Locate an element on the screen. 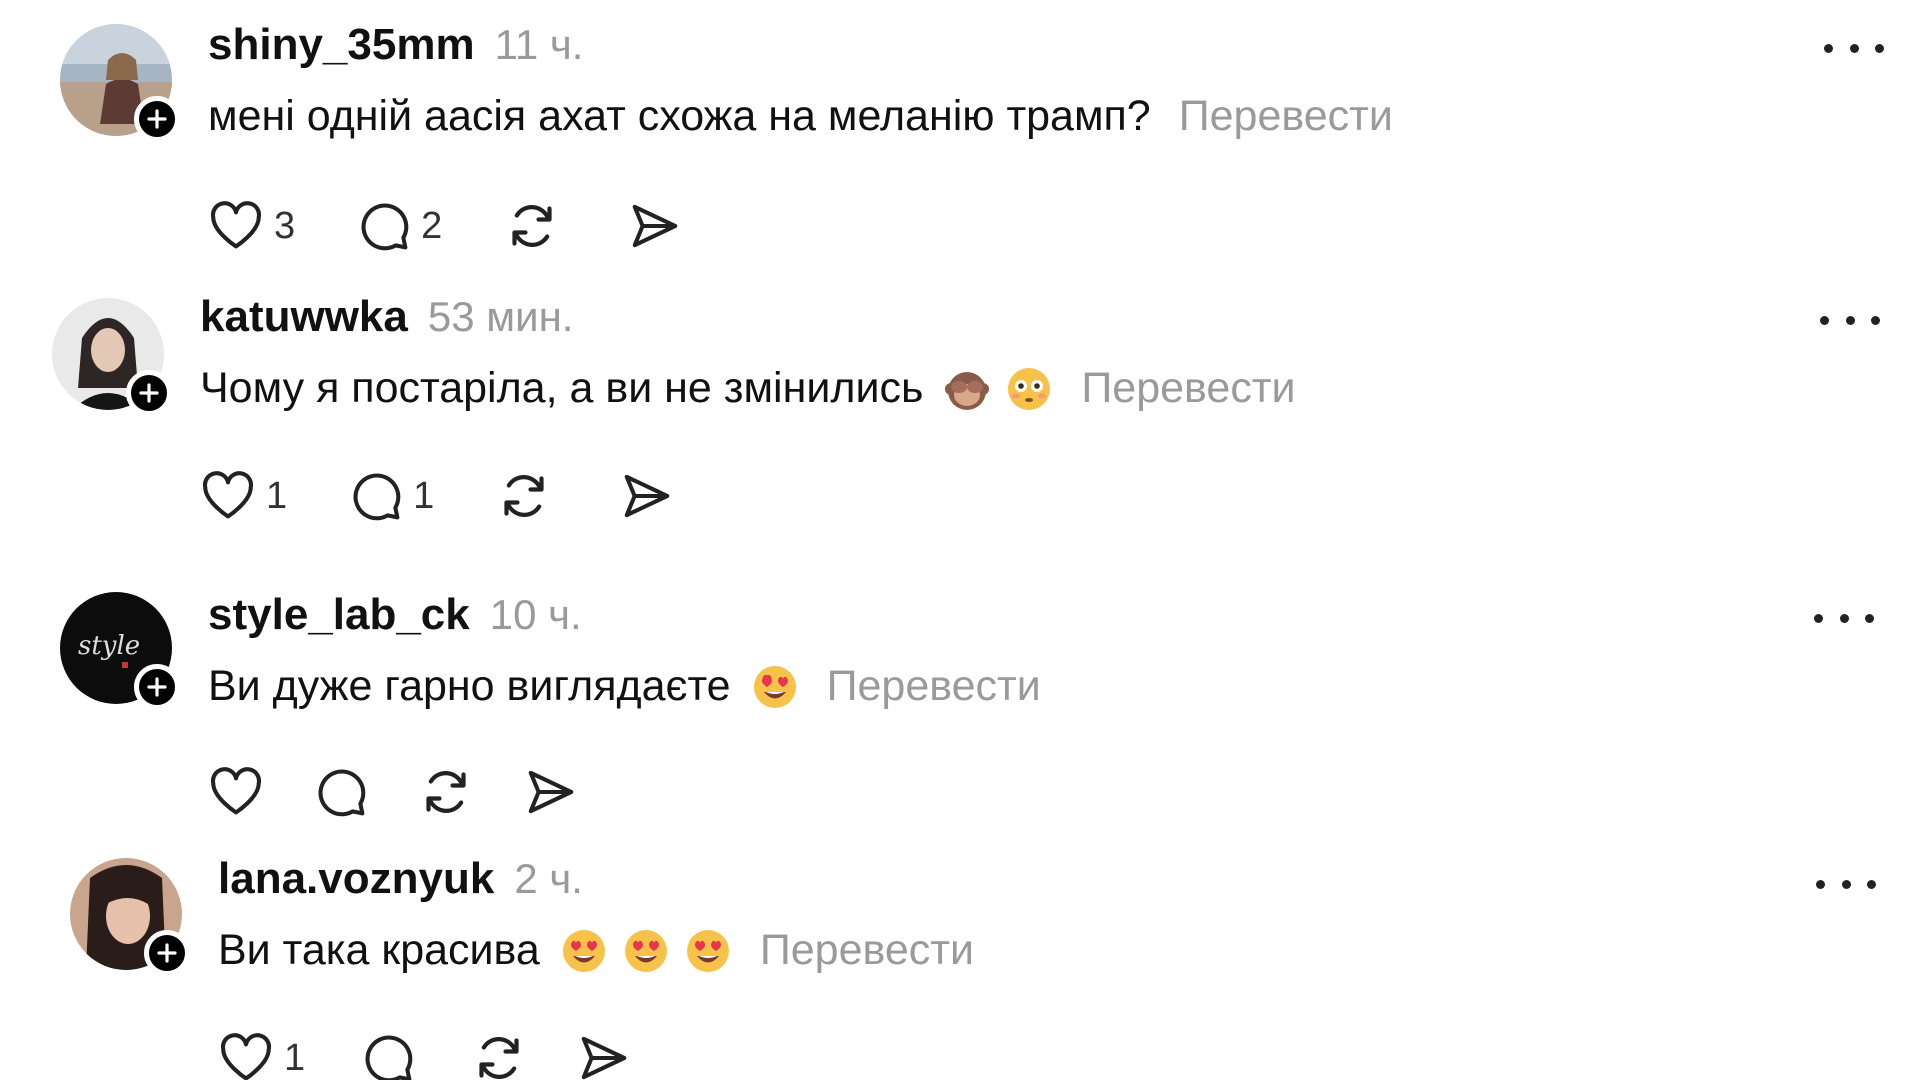 The image size is (1920, 1080). like-count: 3 is located at coordinates (285, 225).